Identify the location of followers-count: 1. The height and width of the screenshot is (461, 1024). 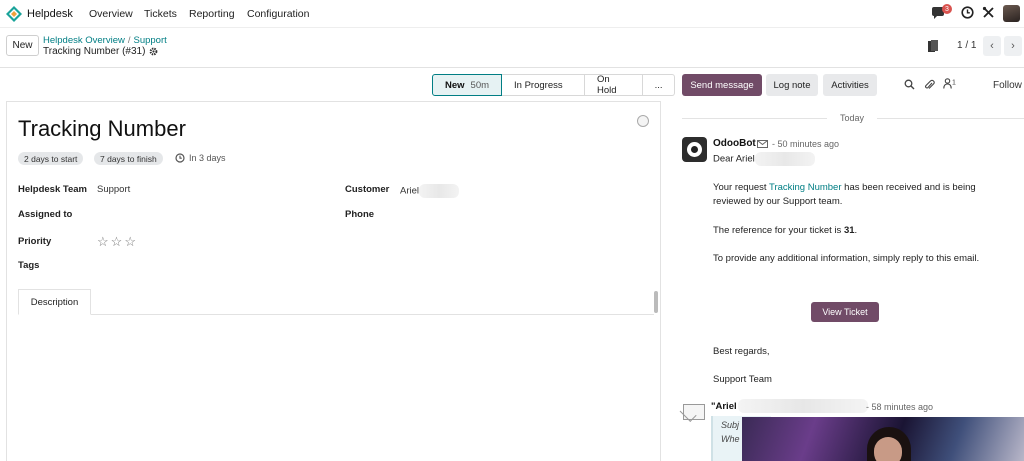
(954, 83).